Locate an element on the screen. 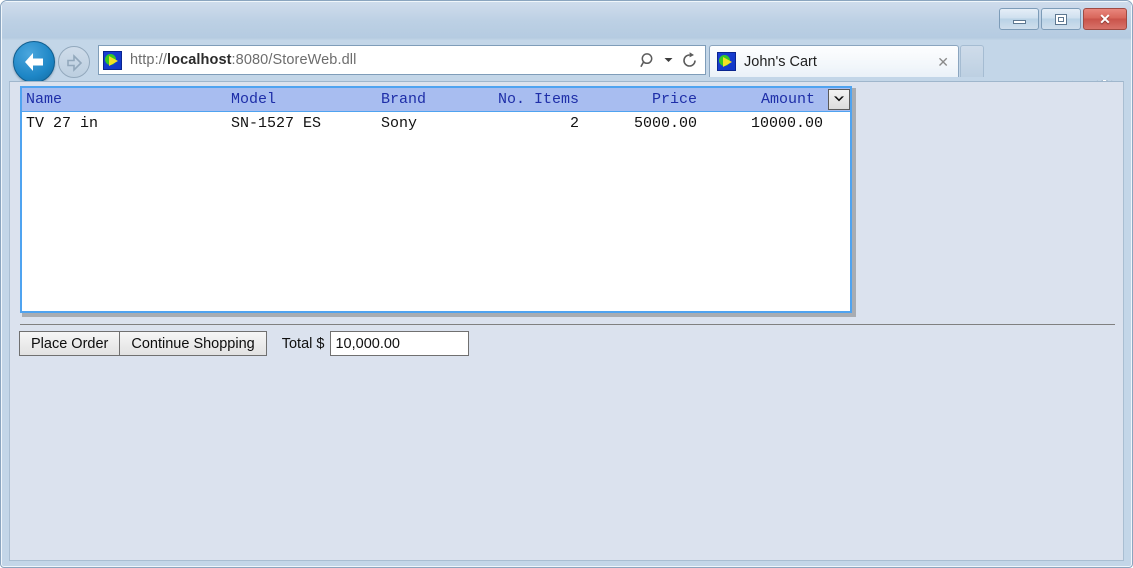  forward-button is located at coordinates (74, 62).